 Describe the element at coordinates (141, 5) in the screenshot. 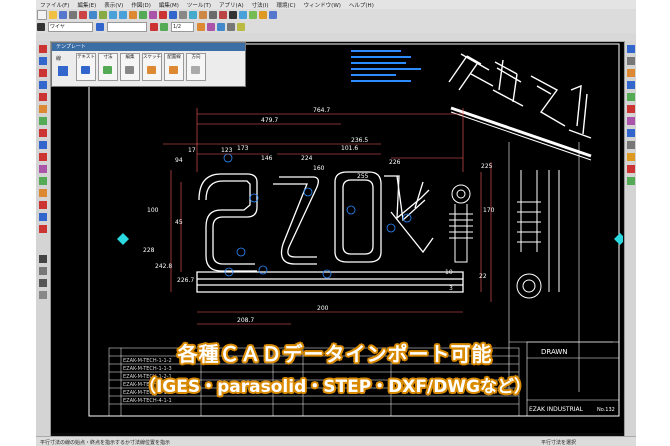

I see `menu-draw: 作図(D)` at that location.